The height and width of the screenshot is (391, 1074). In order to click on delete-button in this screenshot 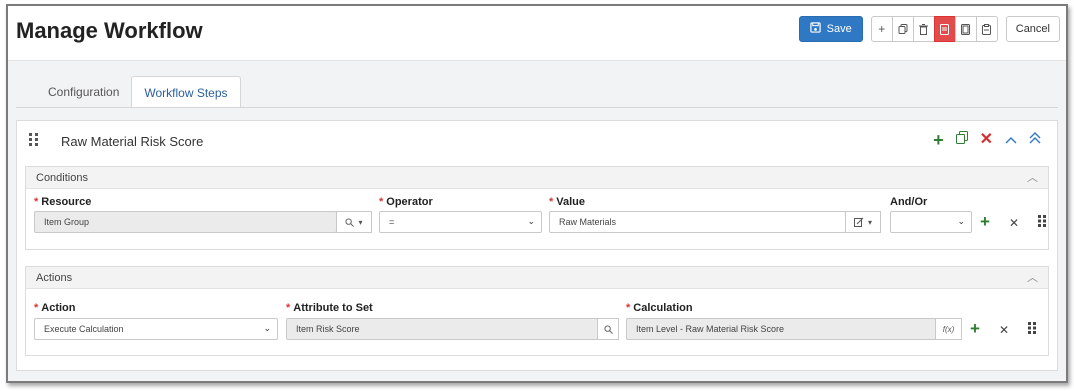, I will do `click(923, 29)`.